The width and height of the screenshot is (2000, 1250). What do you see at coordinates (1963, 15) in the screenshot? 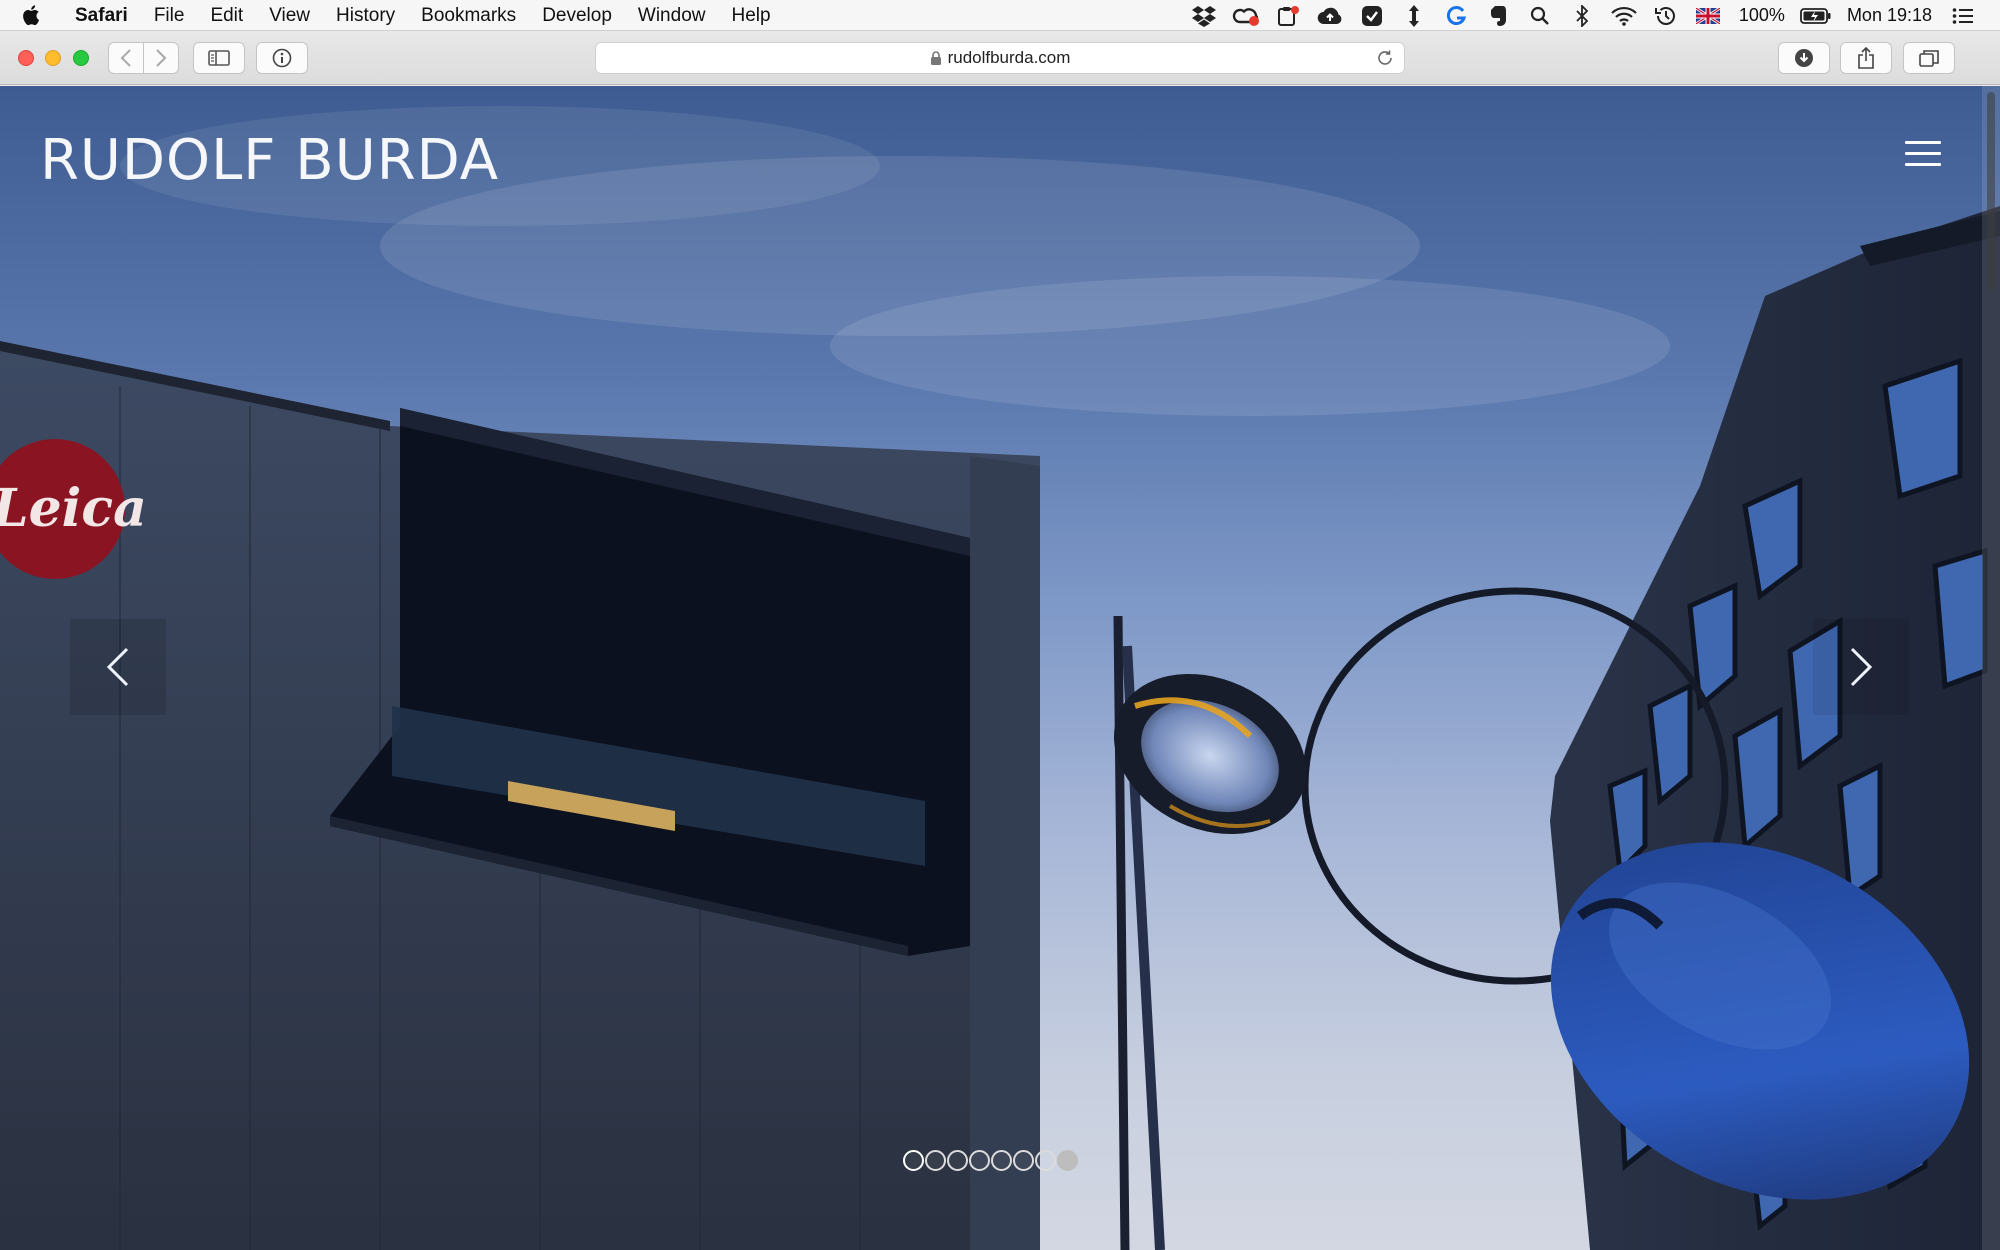
I see `notification-center-icon` at bounding box center [1963, 15].